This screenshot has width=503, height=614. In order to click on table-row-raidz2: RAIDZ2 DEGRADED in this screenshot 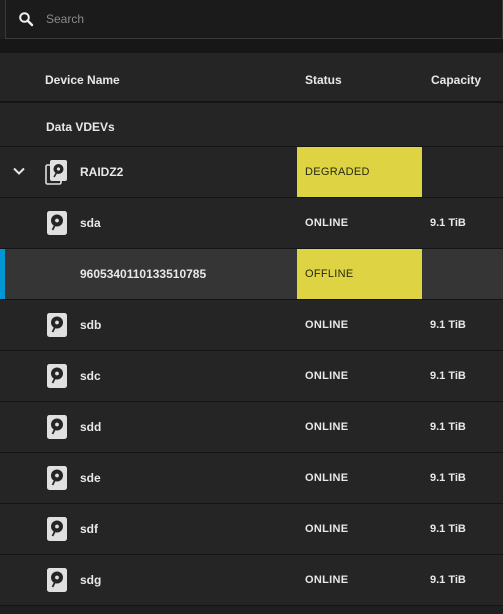, I will do `click(251, 172)`.